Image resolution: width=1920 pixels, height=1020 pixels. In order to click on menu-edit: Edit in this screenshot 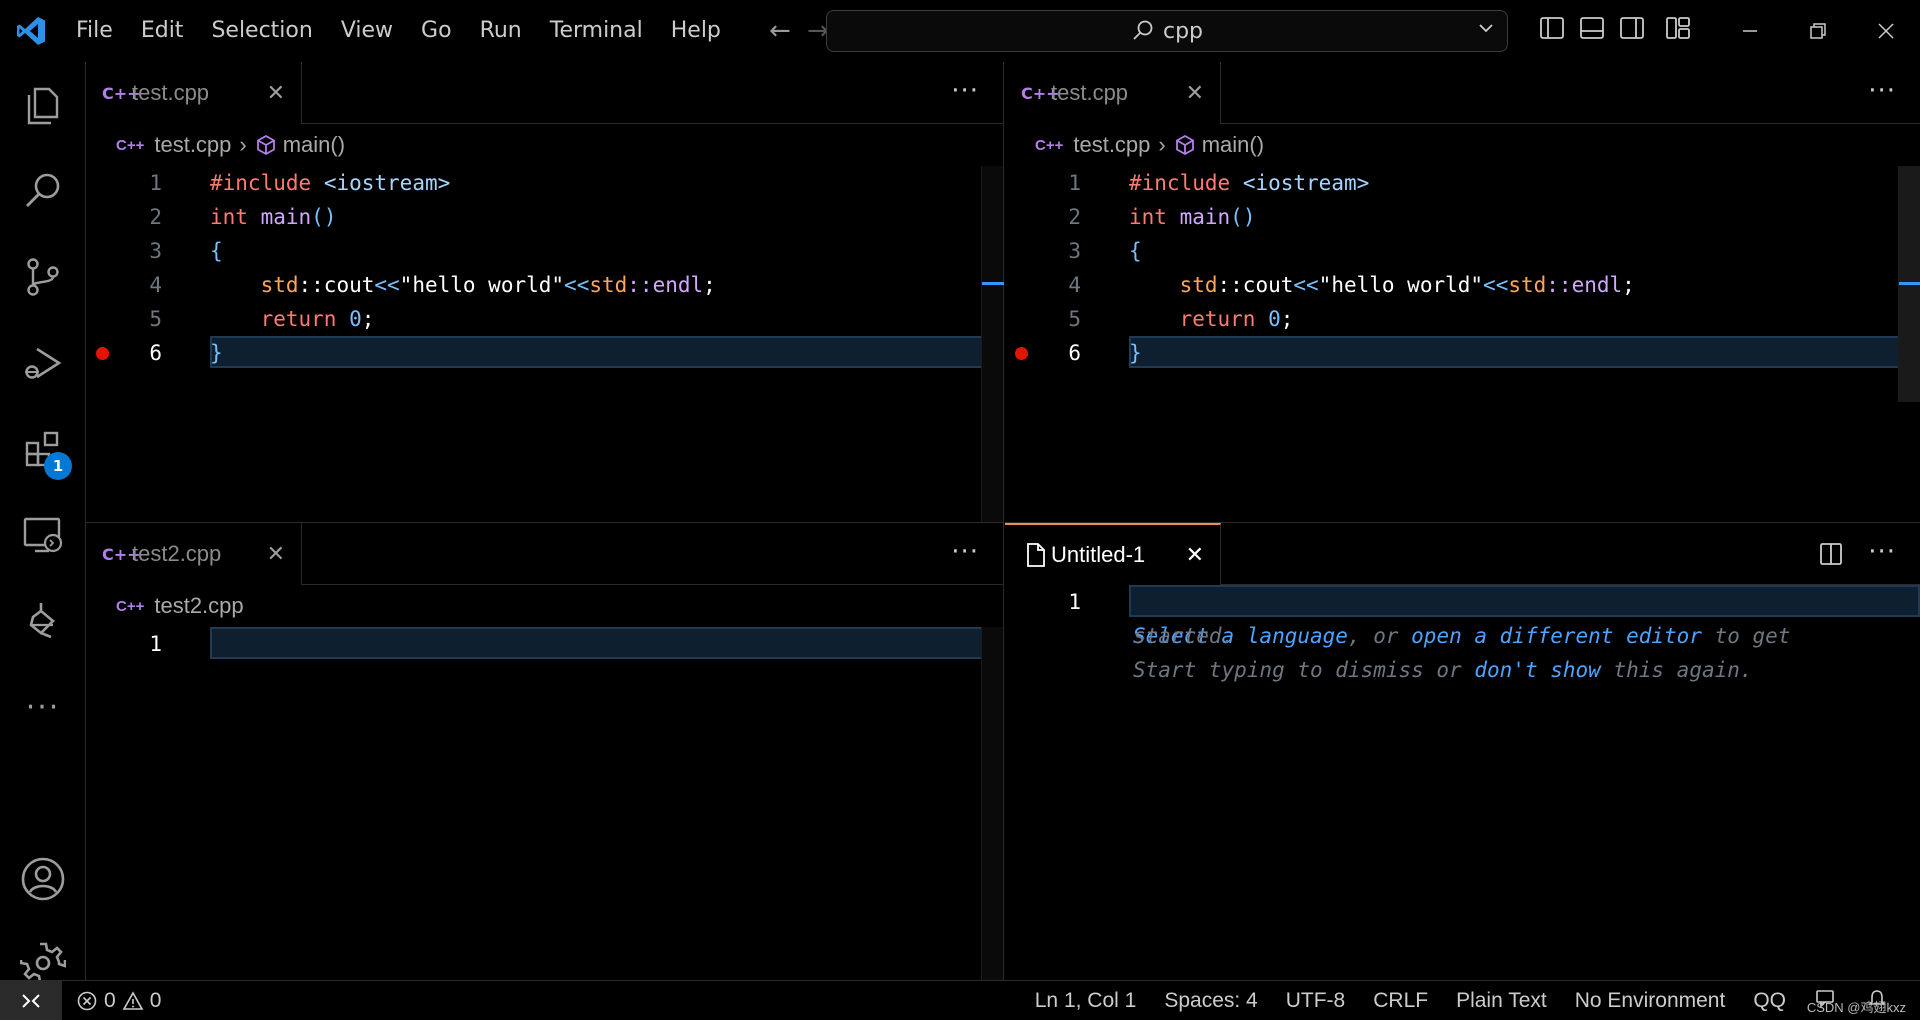, I will do `click(162, 31)`.